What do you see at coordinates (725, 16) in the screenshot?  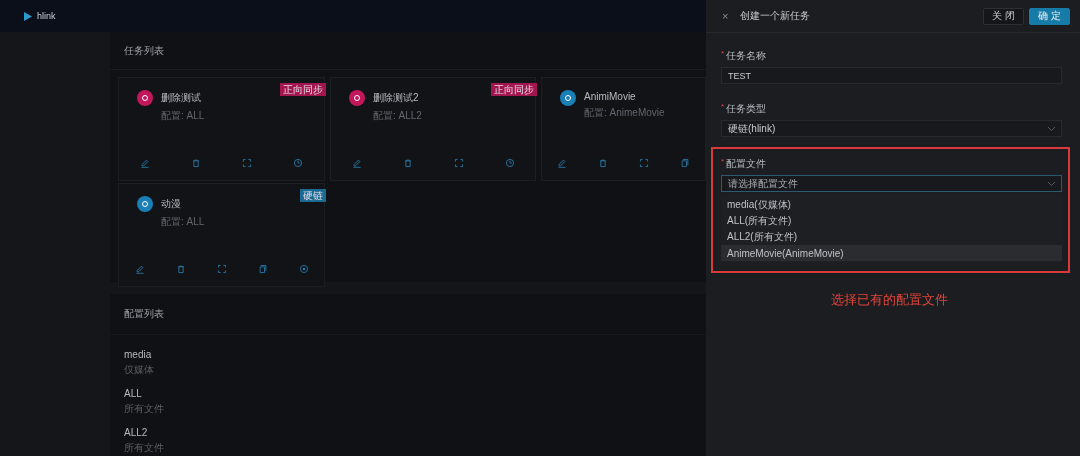 I see `close-icon: ×` at bounding box center [725, 16].